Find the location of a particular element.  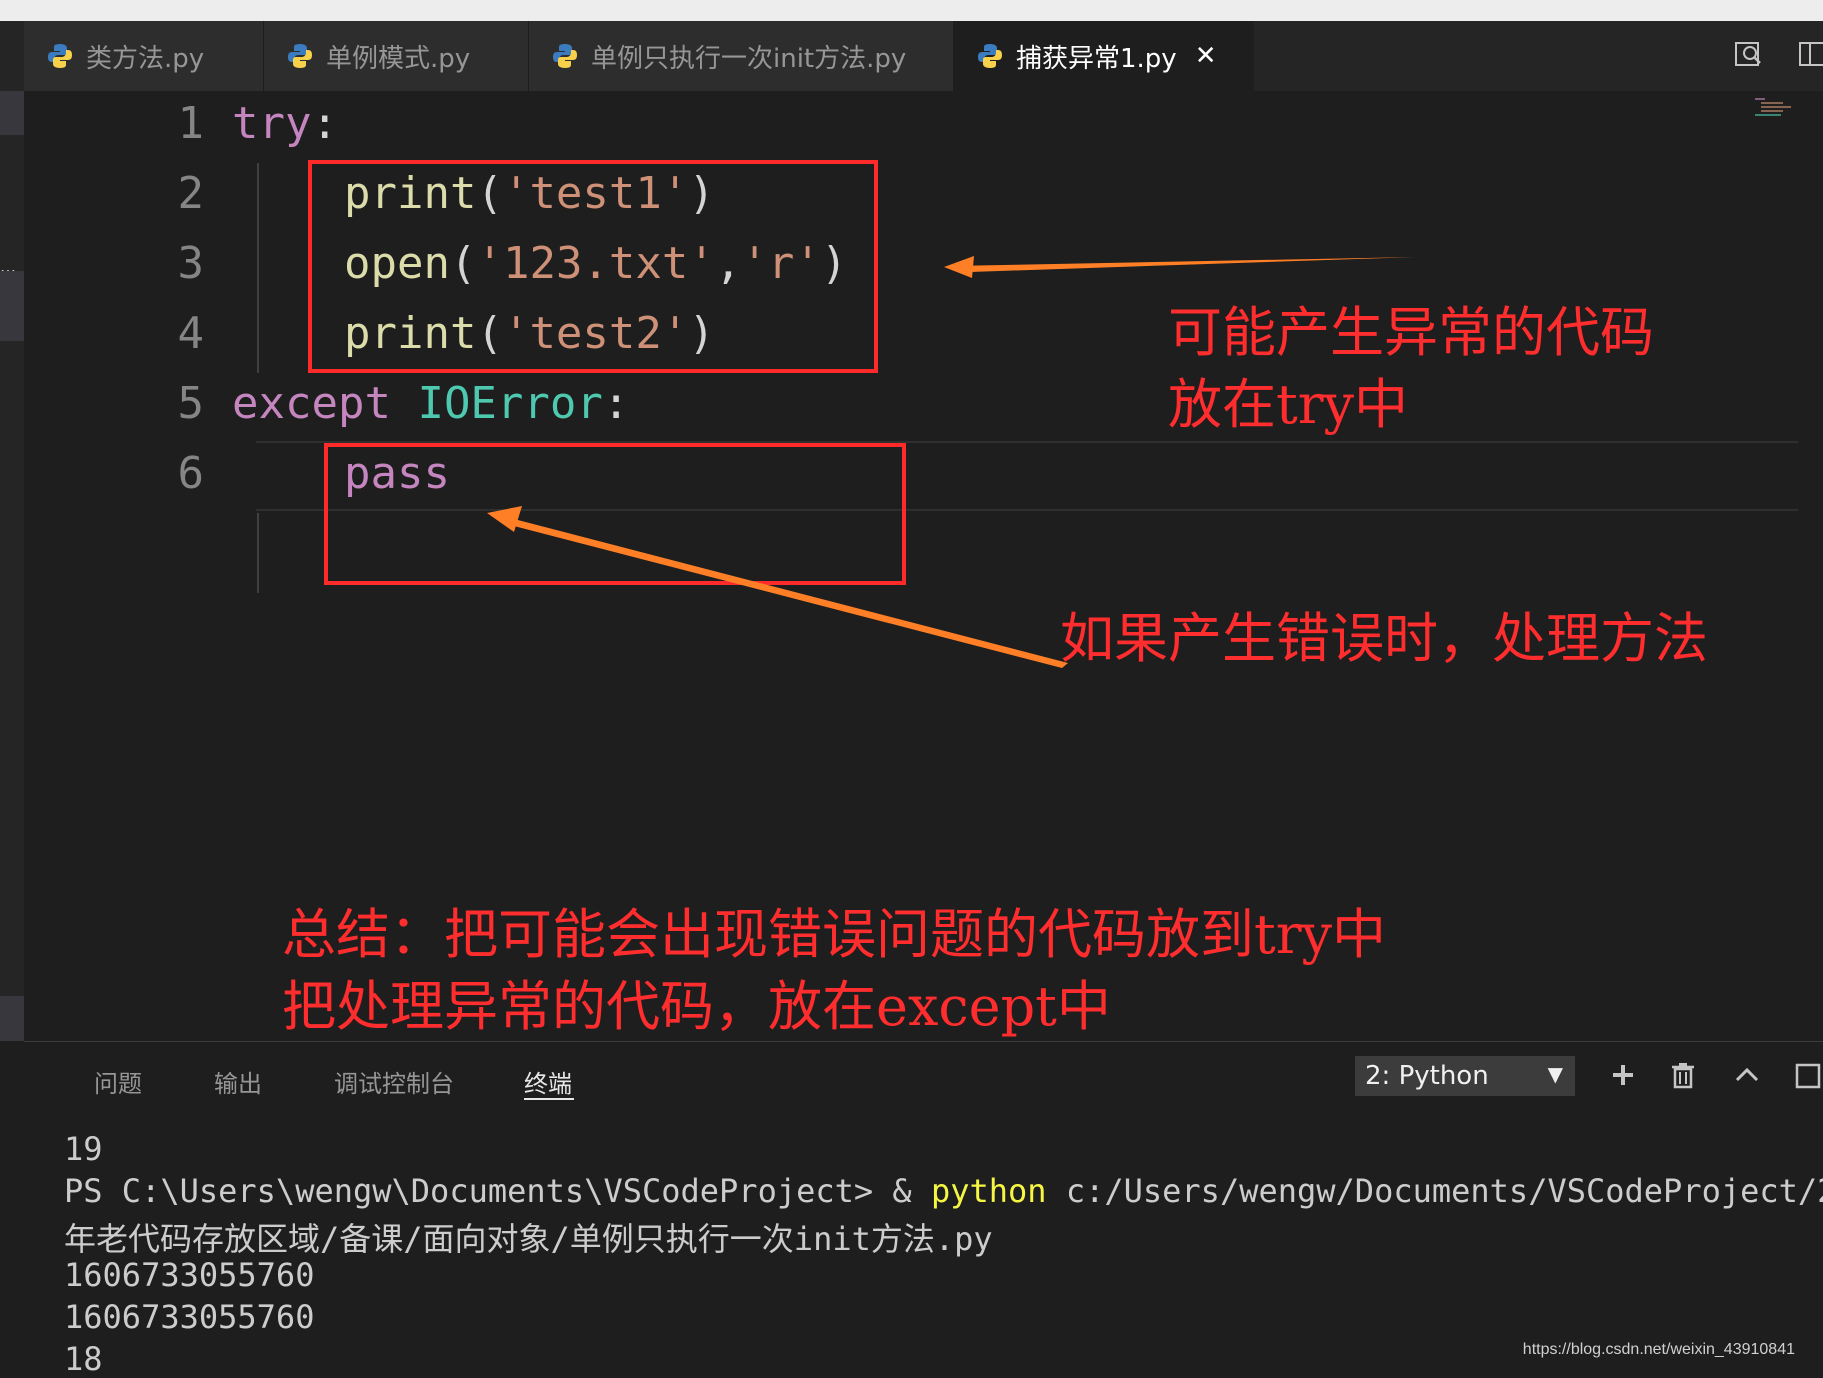

try-block-highlight-box is located at coordinates (593, 266).